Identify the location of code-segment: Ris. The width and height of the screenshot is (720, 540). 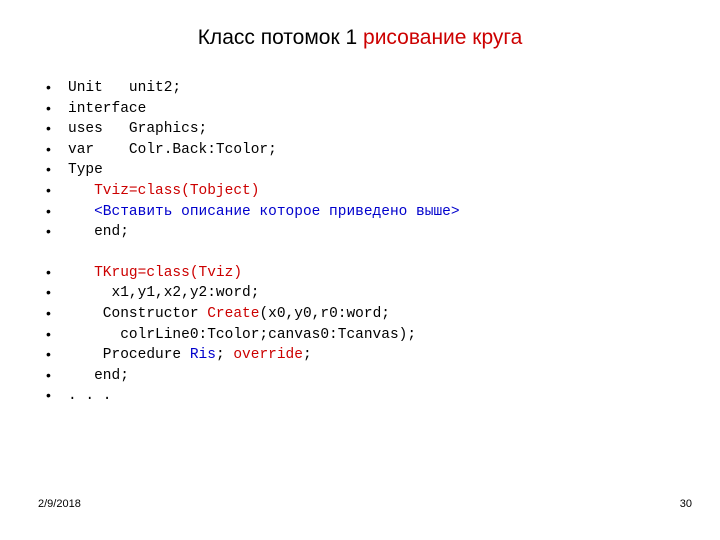
(202, 355).